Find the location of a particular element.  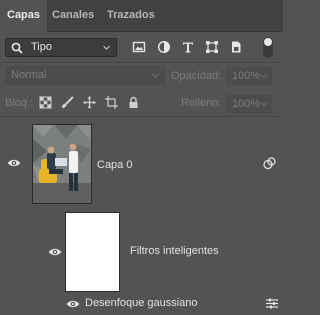

tab-layers: Capas is located at coordinates (24, 16).